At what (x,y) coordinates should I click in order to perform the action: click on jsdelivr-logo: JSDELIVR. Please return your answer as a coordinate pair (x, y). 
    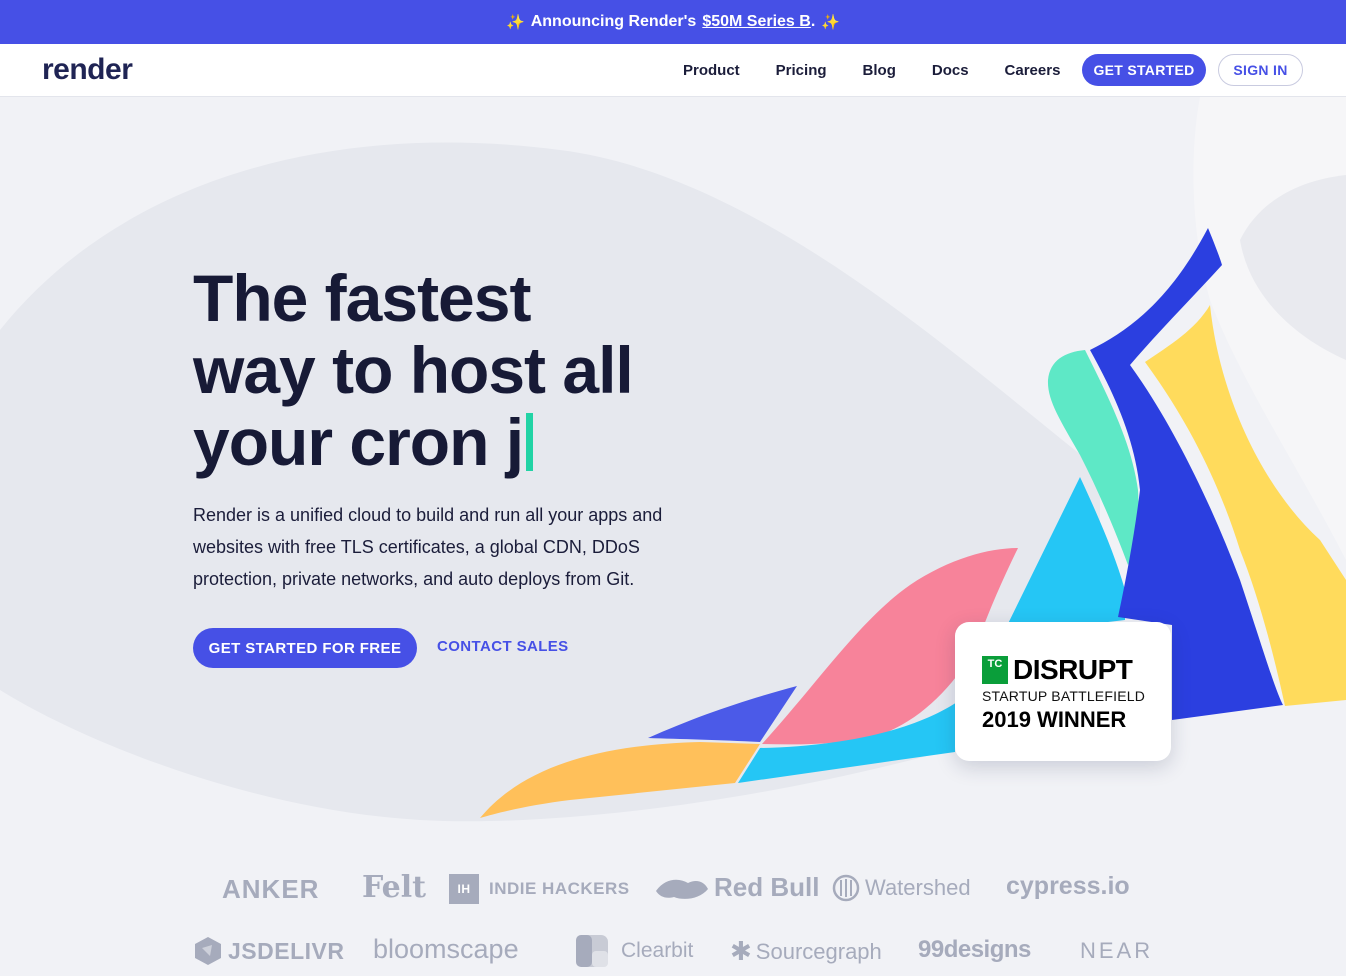
    Looking at the image, I should click on (269, 951).